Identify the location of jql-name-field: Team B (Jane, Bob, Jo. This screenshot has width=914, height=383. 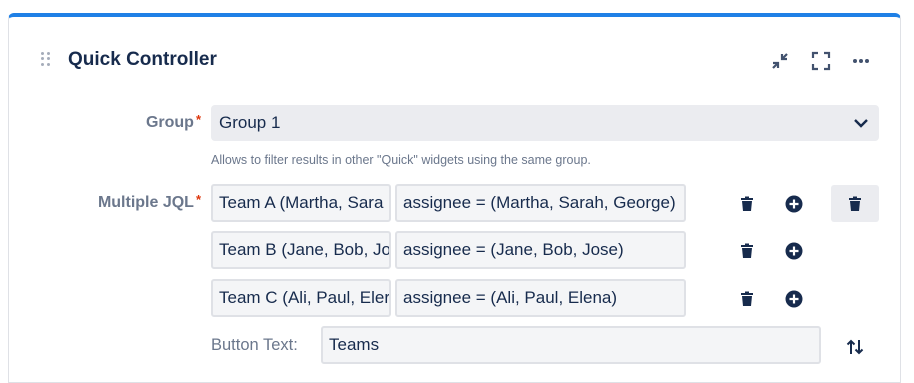
(301, 250).